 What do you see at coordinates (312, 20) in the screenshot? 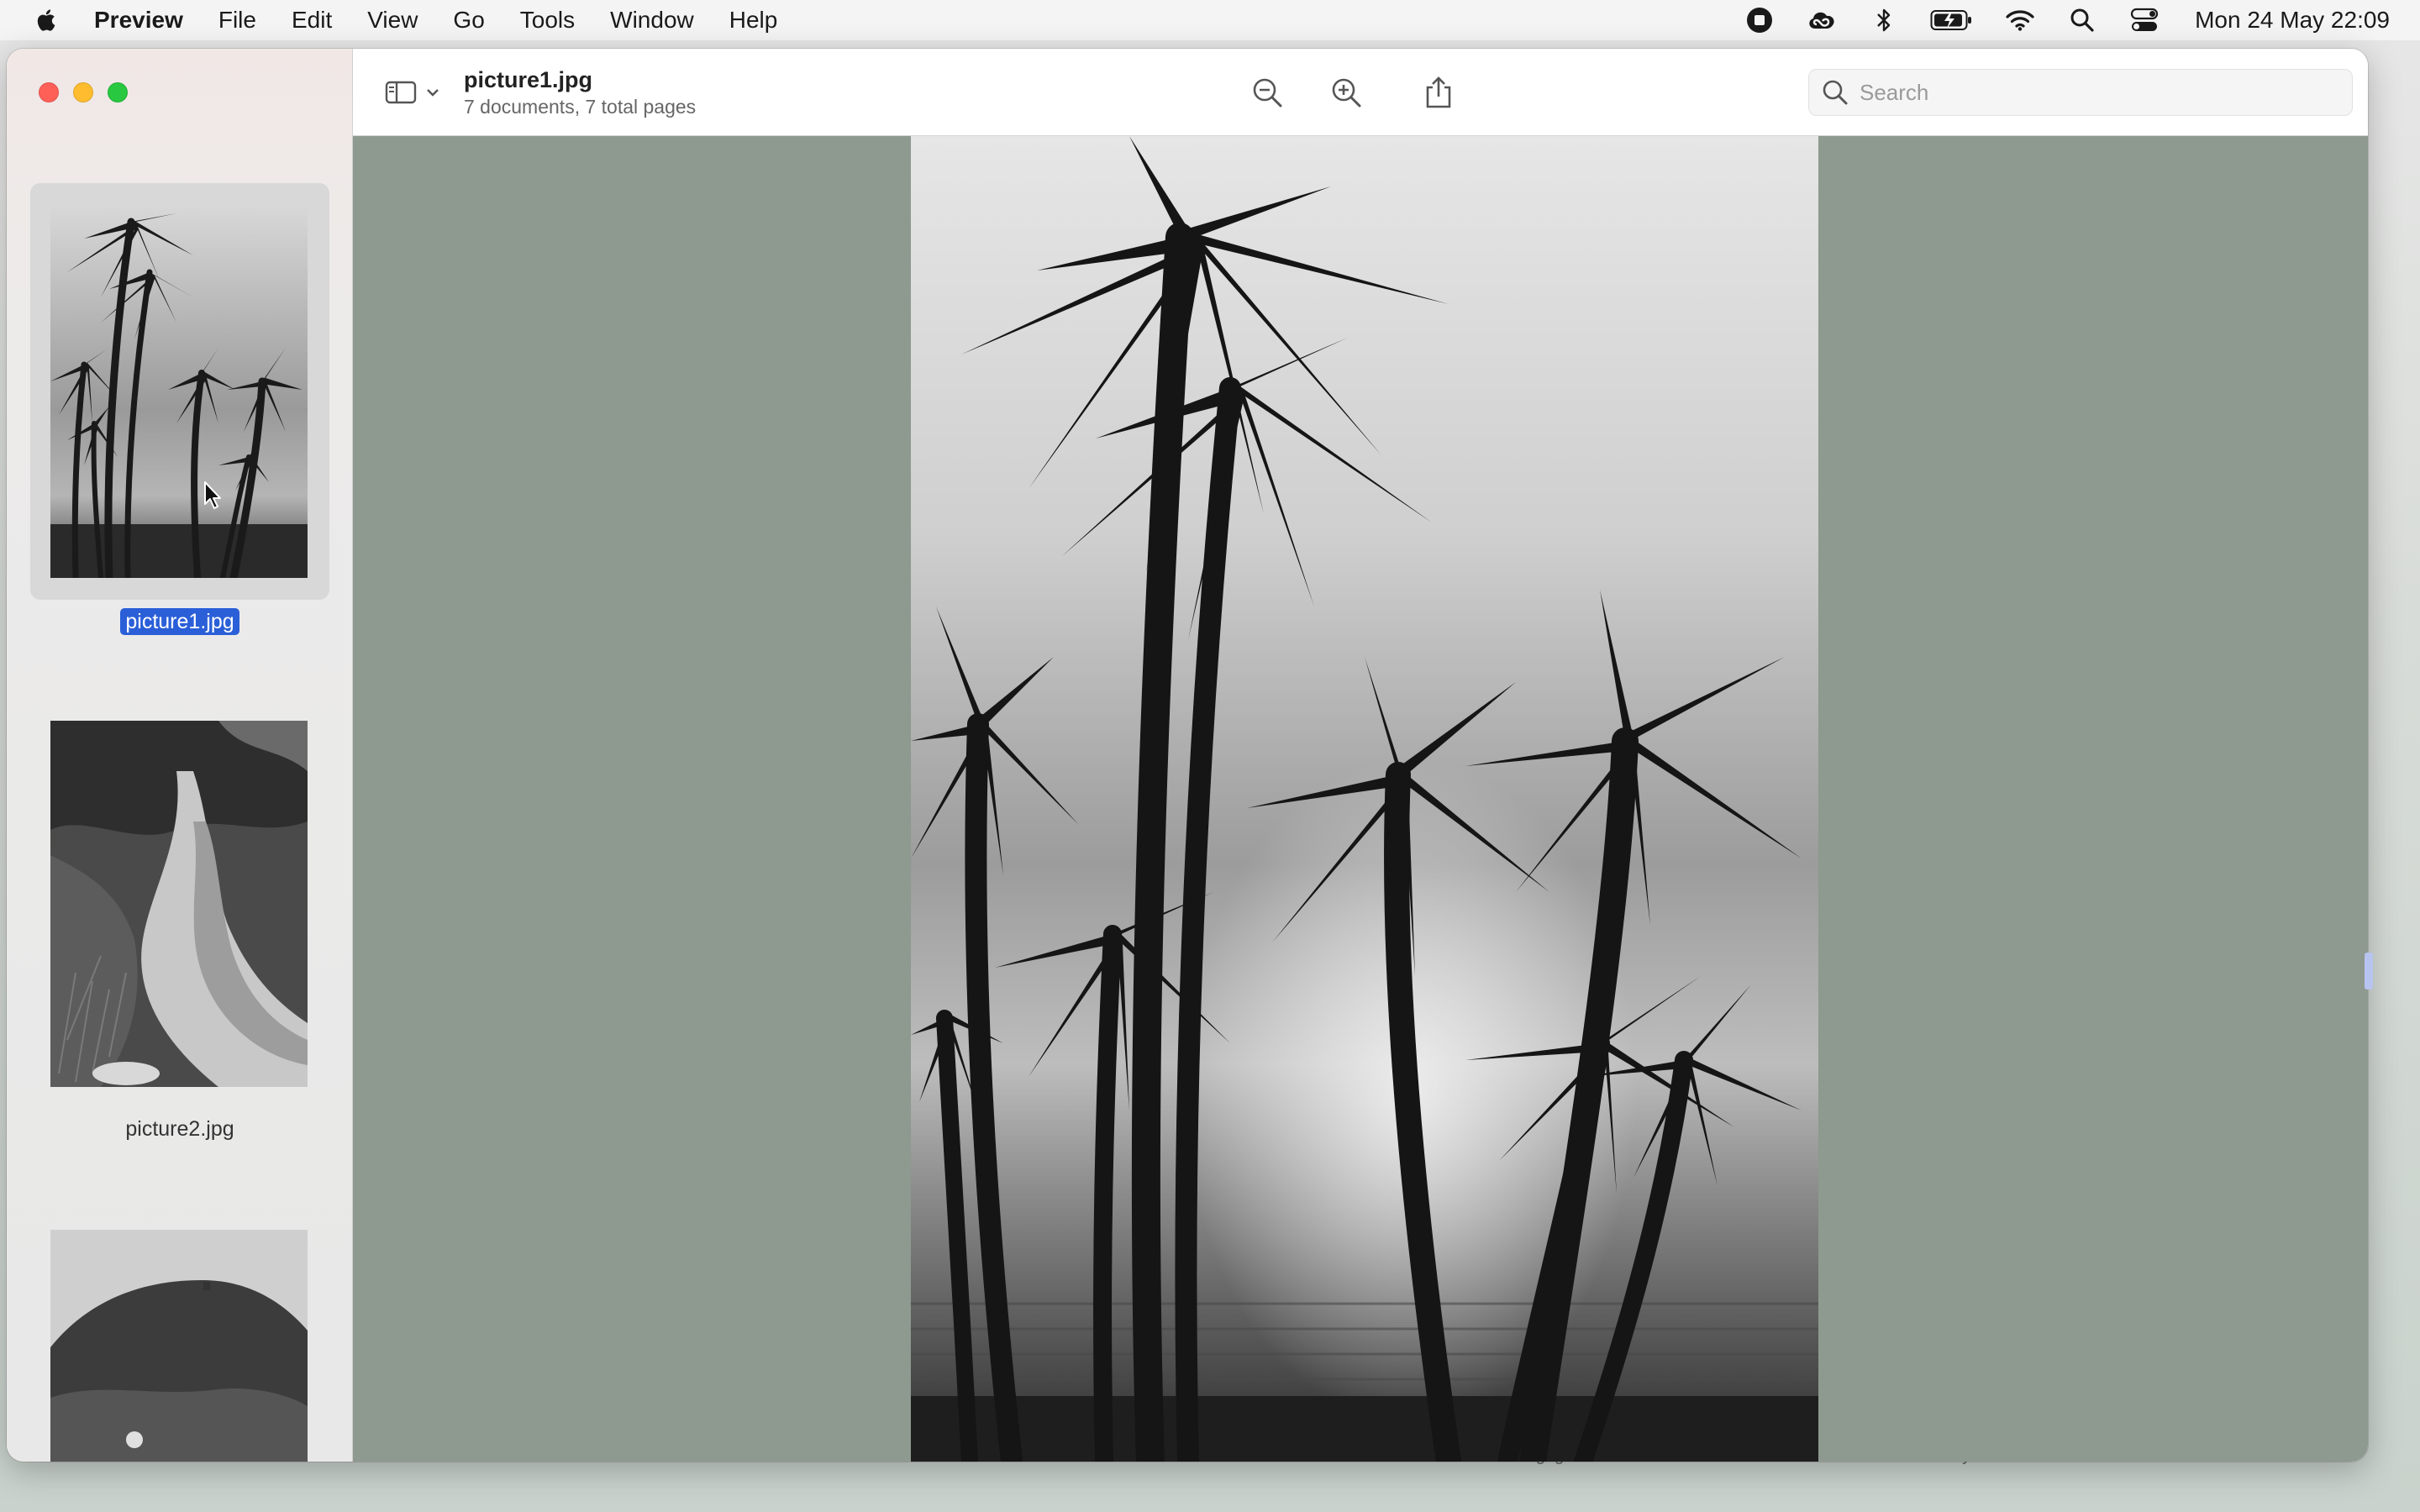
I see `menu-edit: Edit` at bounding box center [312, 20].